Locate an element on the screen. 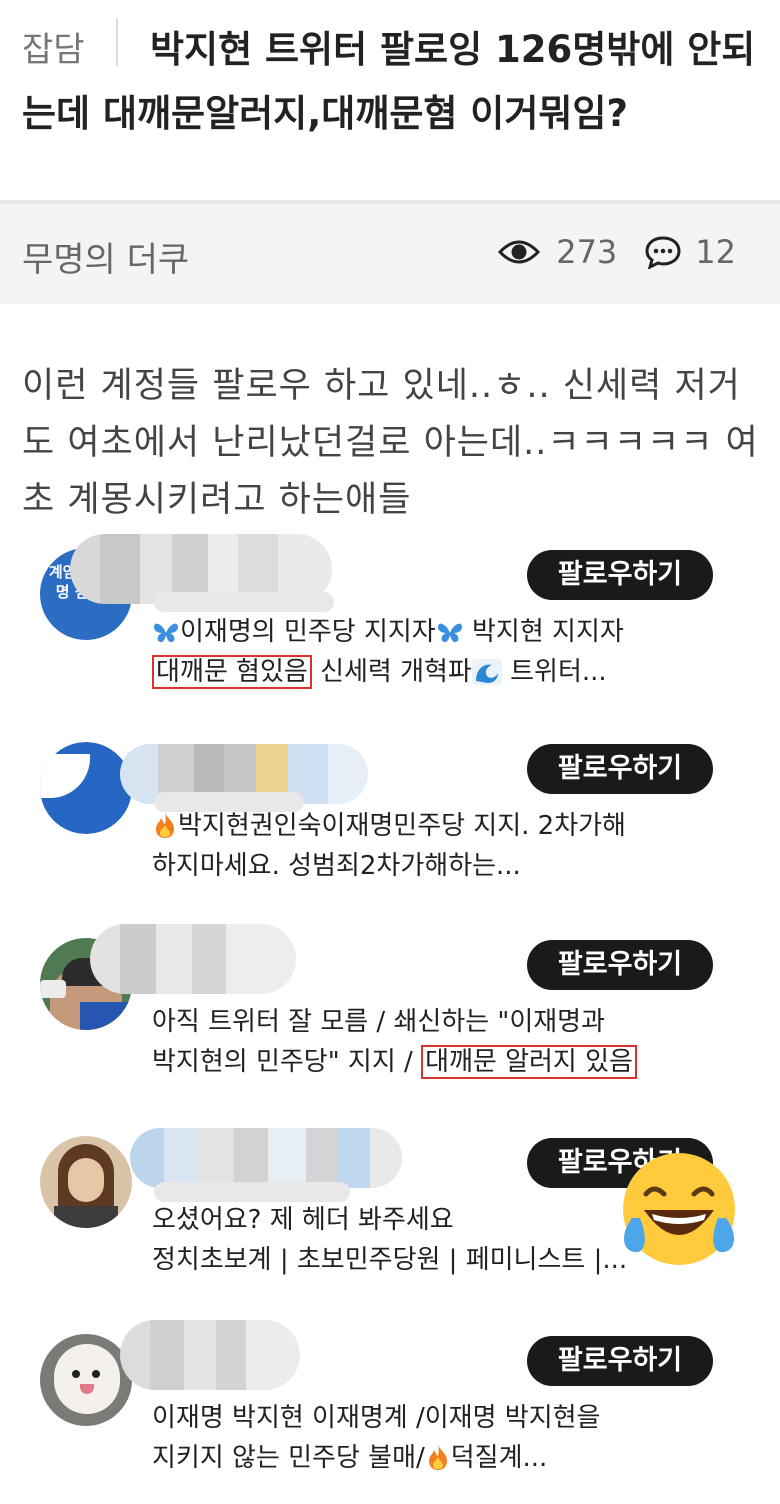 This screenshot has width=780, height=1504. comment-count: 12 is located at coordinates (715, 252).